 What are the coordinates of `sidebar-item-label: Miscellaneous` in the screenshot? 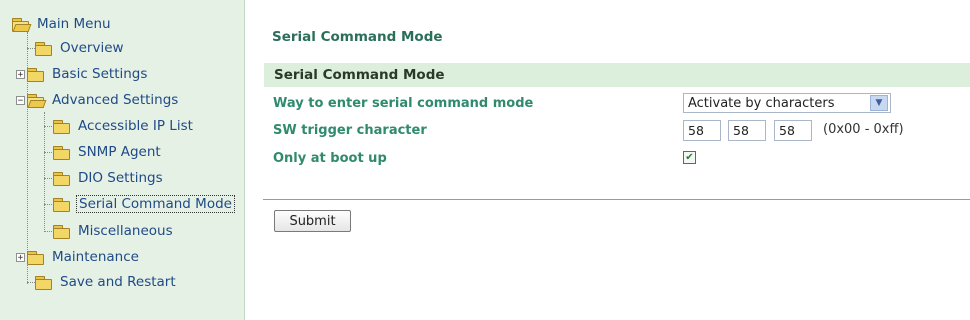 It's located at (125, 231).